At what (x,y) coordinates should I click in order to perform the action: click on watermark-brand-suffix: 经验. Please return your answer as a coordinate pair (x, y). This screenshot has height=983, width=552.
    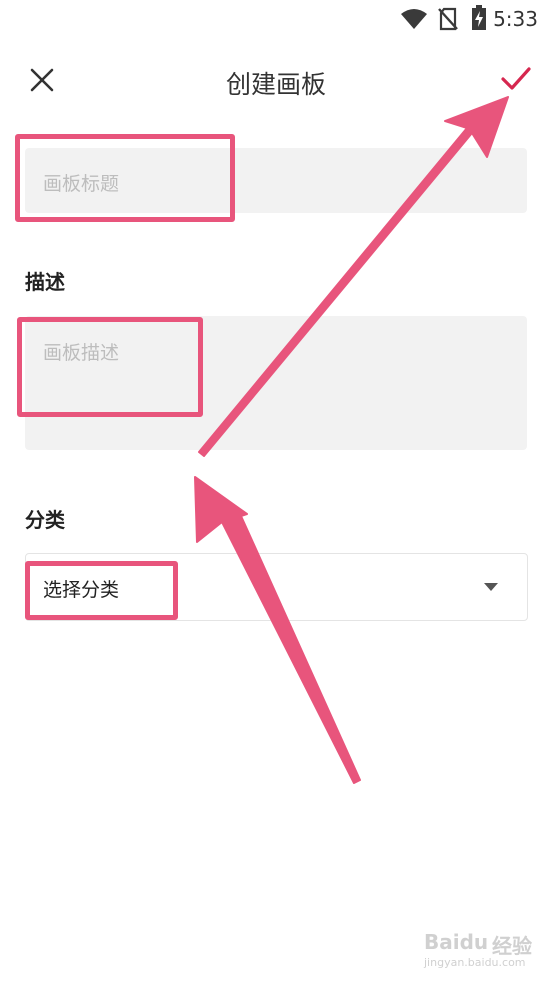
    Looking at the image, I should click on (512, 946).